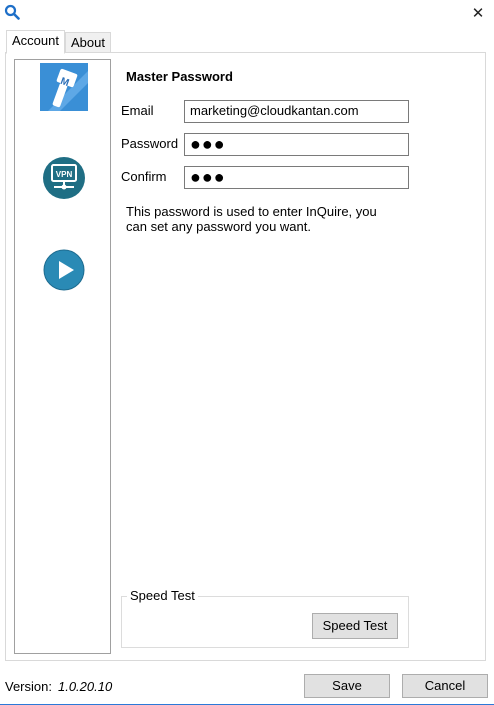  What do you see at coordinates (162, 595) in the screenshot?
I see `speed-test-group-label: Speed Test` at bounding box center [162, 595].